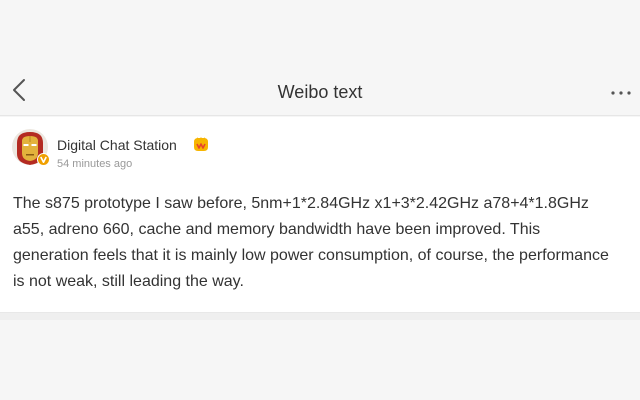 Image resolution: width=640 pixels, height=400 pixels. Describe the element at coordinates (43, 159) in the screenshot. I see `verified-badge-icon` at that location.